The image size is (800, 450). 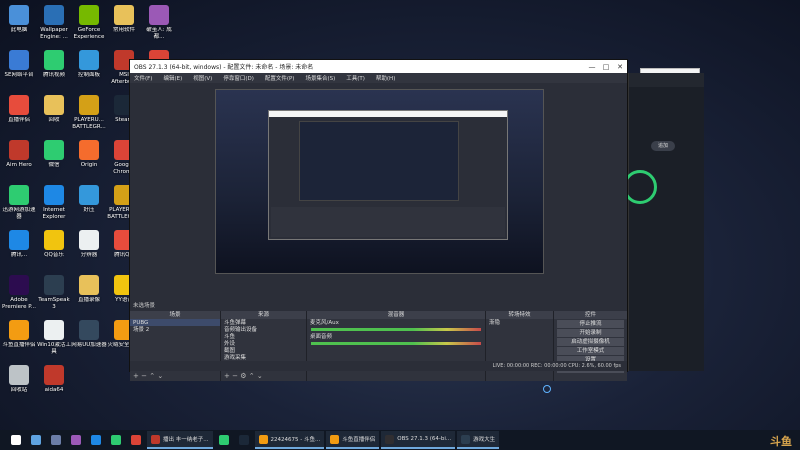 I want to click on source-item: 音频输出设备, so click(x=263, y=329).